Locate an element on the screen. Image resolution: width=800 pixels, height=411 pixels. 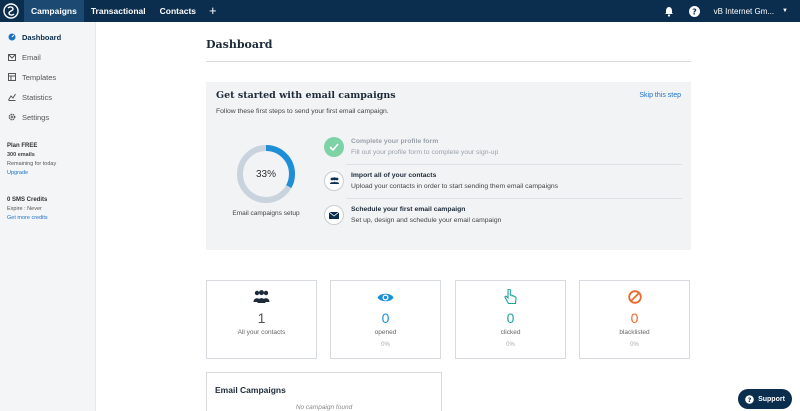
stat-label: opened is located at coordinates (385, 332).